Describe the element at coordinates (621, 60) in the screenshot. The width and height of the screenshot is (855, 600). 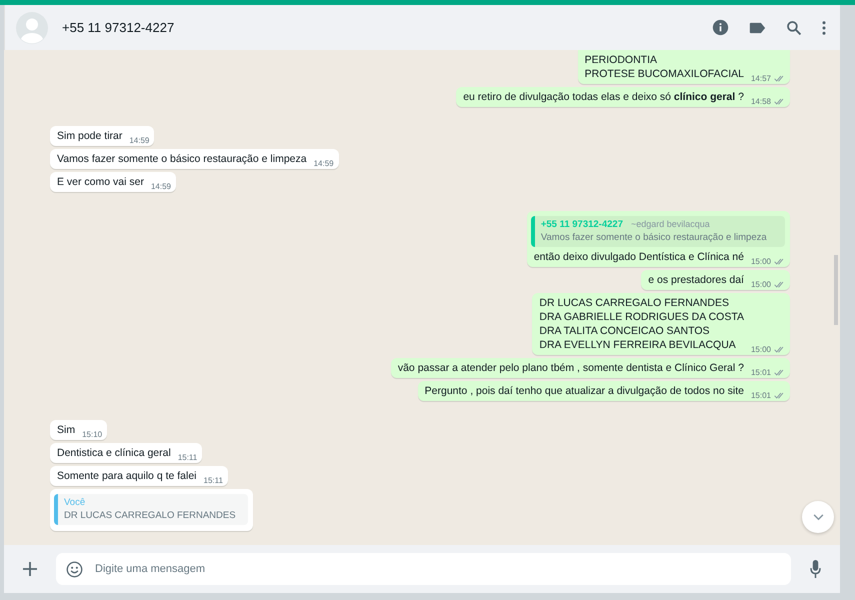
I see `message-text: PERIODONTIA` at that location.